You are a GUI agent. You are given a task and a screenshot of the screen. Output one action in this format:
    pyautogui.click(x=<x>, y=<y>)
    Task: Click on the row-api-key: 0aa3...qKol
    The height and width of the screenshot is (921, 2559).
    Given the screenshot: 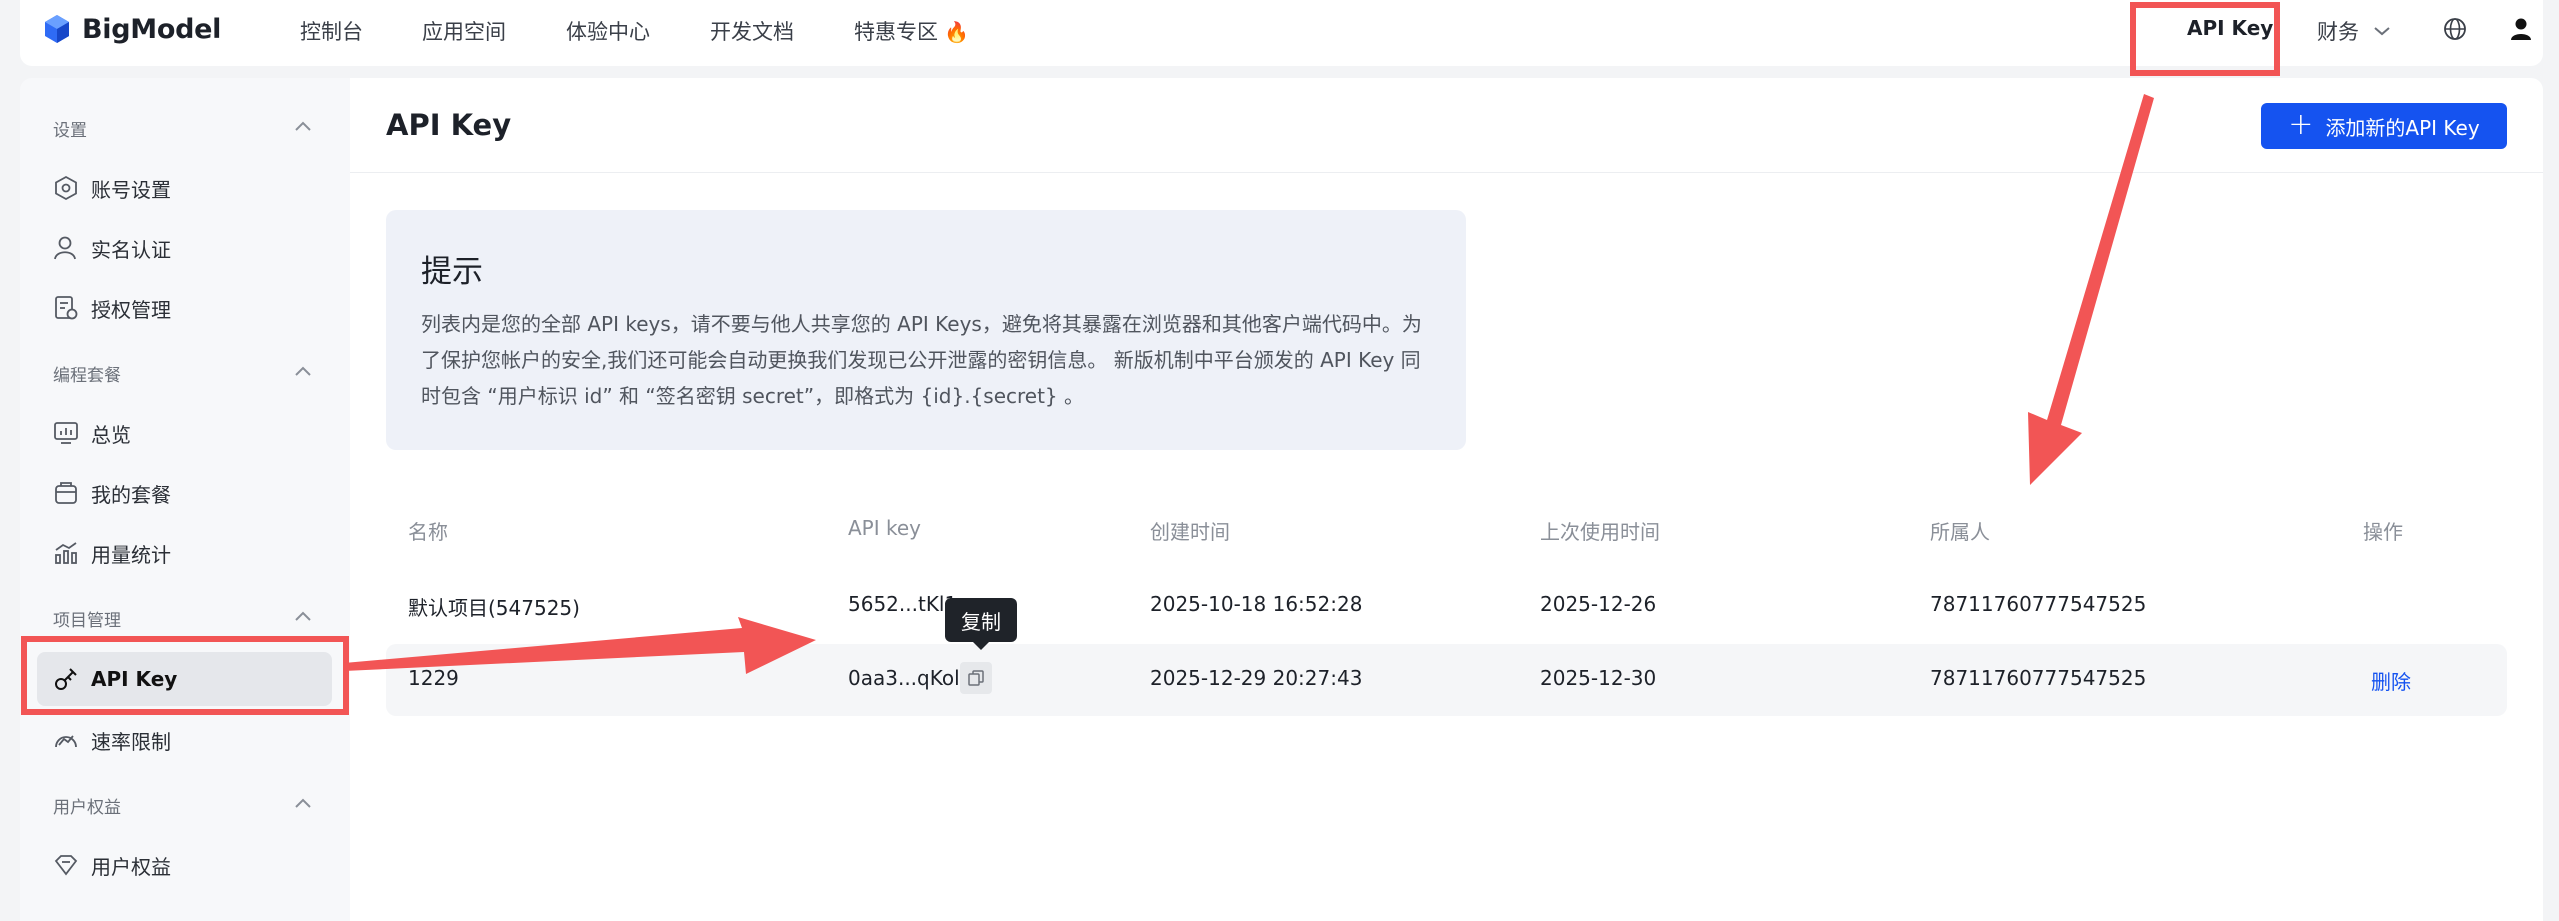 What is the action you would take?
    pyautogui.click(x=904, y=678)
    